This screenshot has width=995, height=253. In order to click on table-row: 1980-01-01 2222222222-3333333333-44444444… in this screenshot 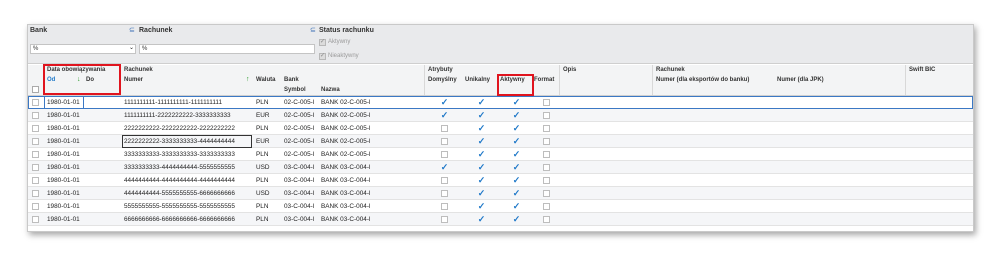, I will do `click(500, 141)`.